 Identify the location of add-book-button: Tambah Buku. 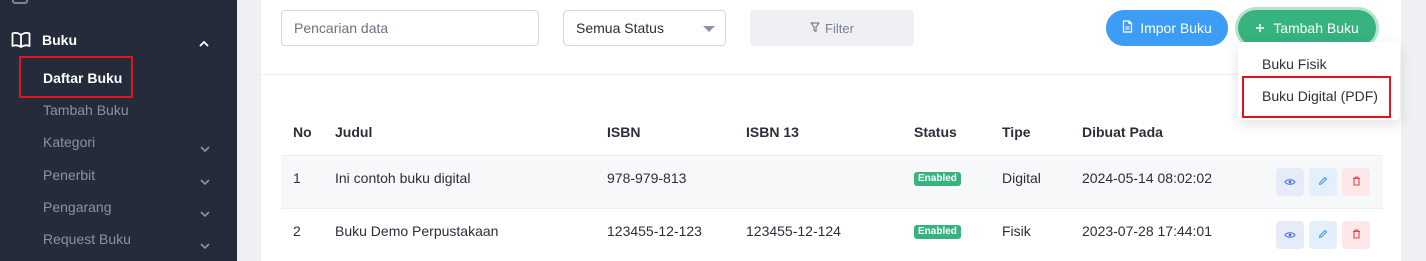
(1307, 28).